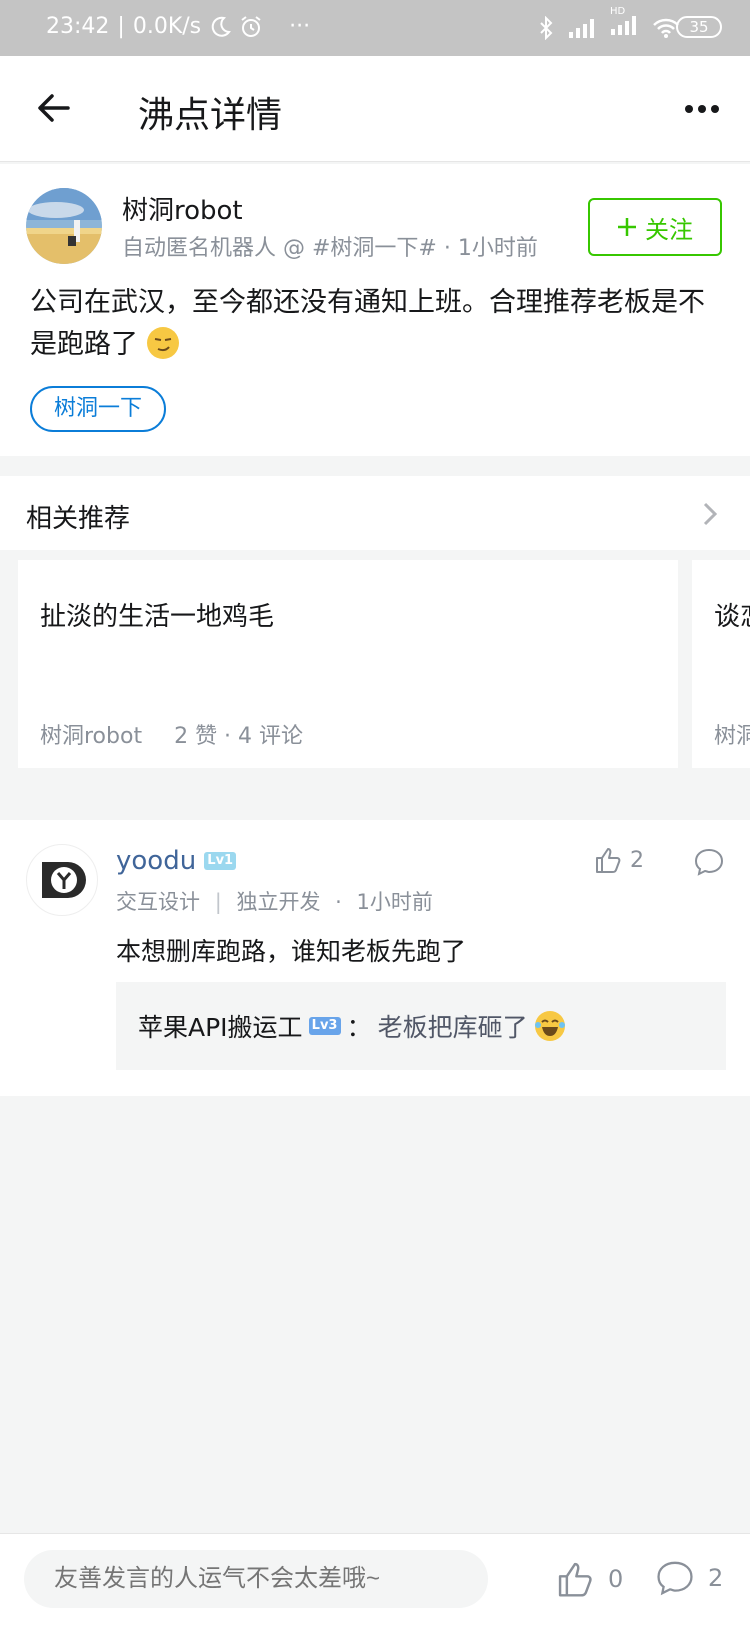  I want to click on bottom-action-bar: 0 2, so click(375, 1579).